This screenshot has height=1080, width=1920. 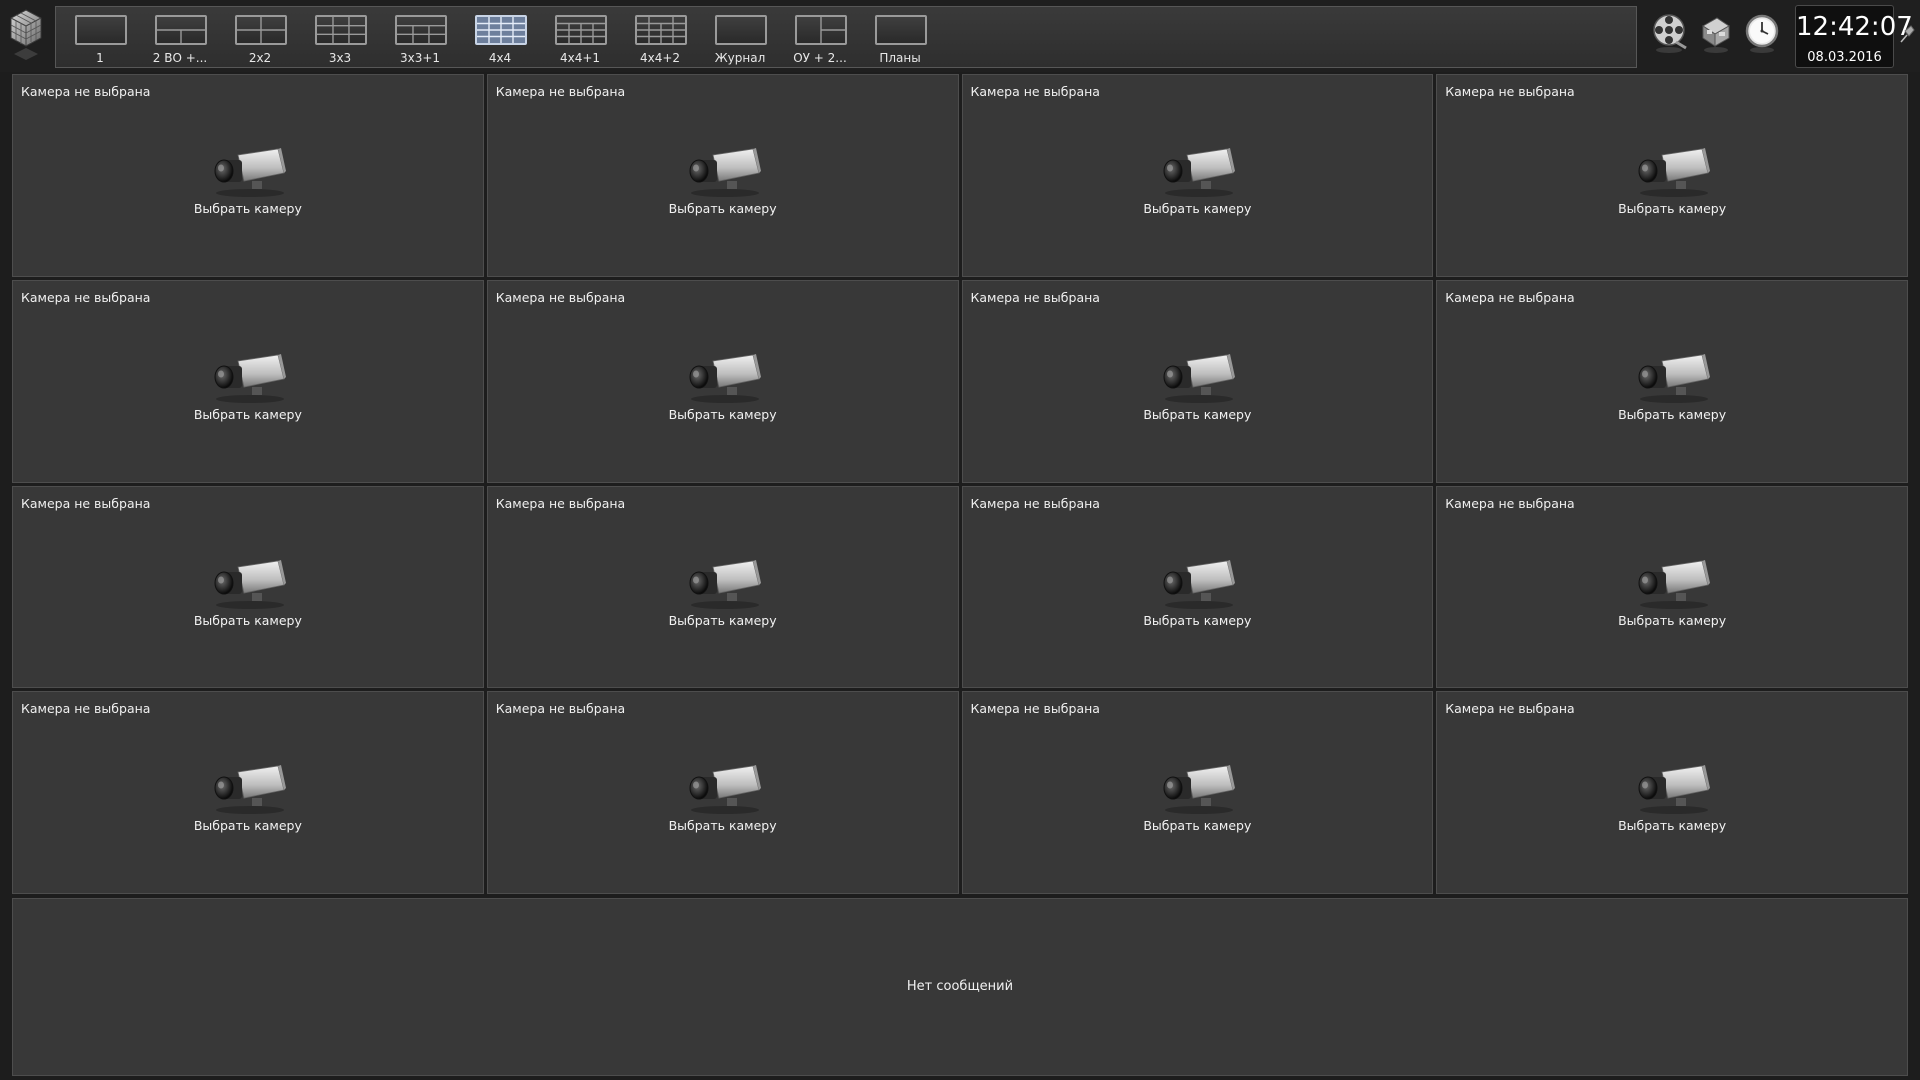 I want to click on camera-cell-8: Камера не выбрана Выбрать камеру, so click(x=1672, y=381).